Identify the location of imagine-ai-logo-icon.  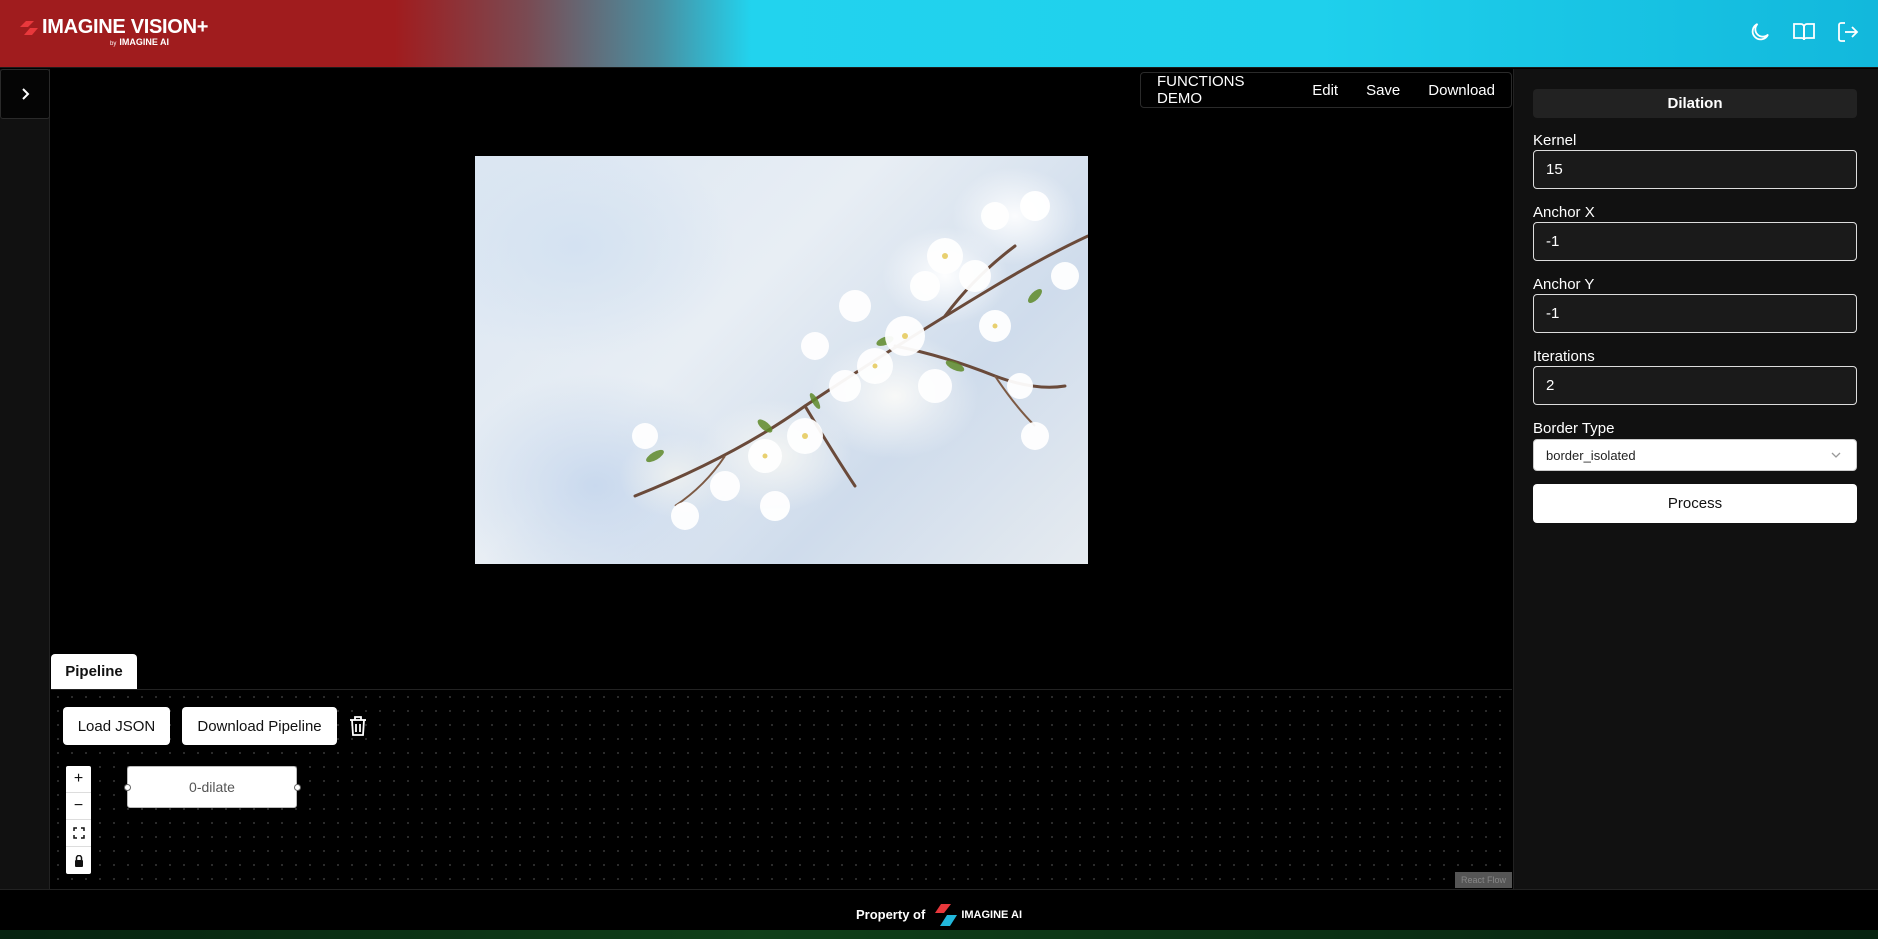
(946, 914).